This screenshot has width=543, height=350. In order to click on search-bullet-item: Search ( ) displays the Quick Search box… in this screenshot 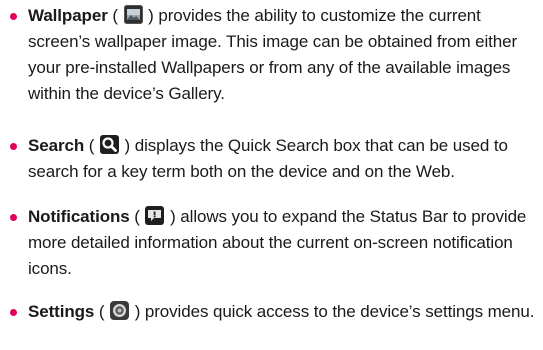, I will do `click(275, 159)`.